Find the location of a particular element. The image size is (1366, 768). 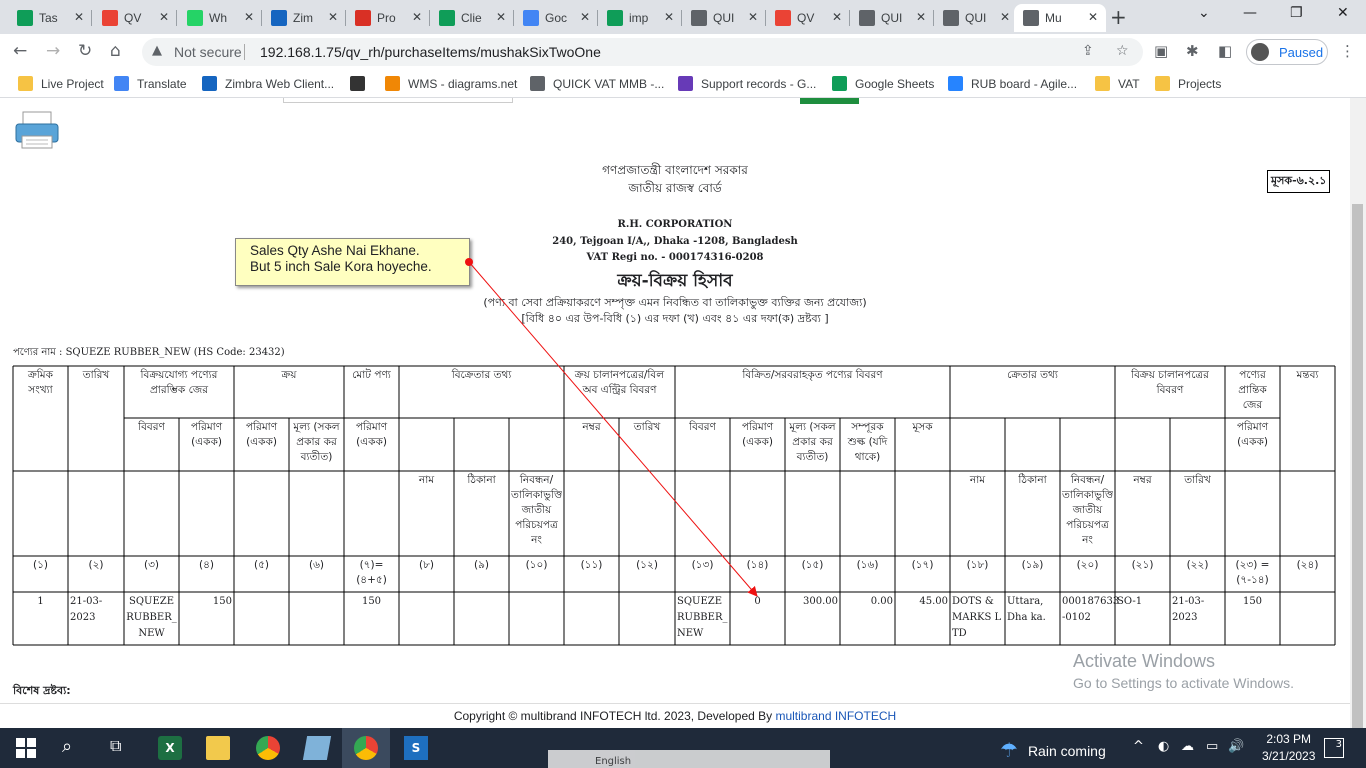

menu-icon: ⋮ is located at coordinates (1347, 51).